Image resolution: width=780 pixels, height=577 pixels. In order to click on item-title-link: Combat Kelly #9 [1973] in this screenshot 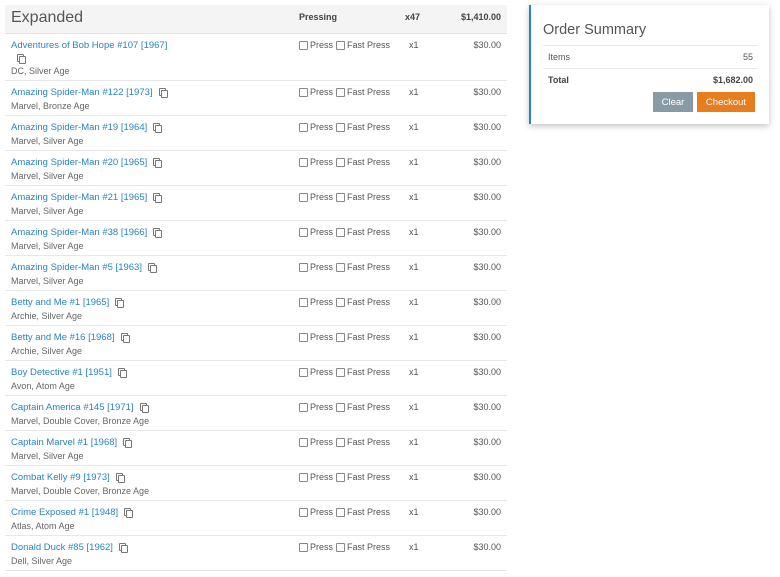, I will do `click(68, 477)`.